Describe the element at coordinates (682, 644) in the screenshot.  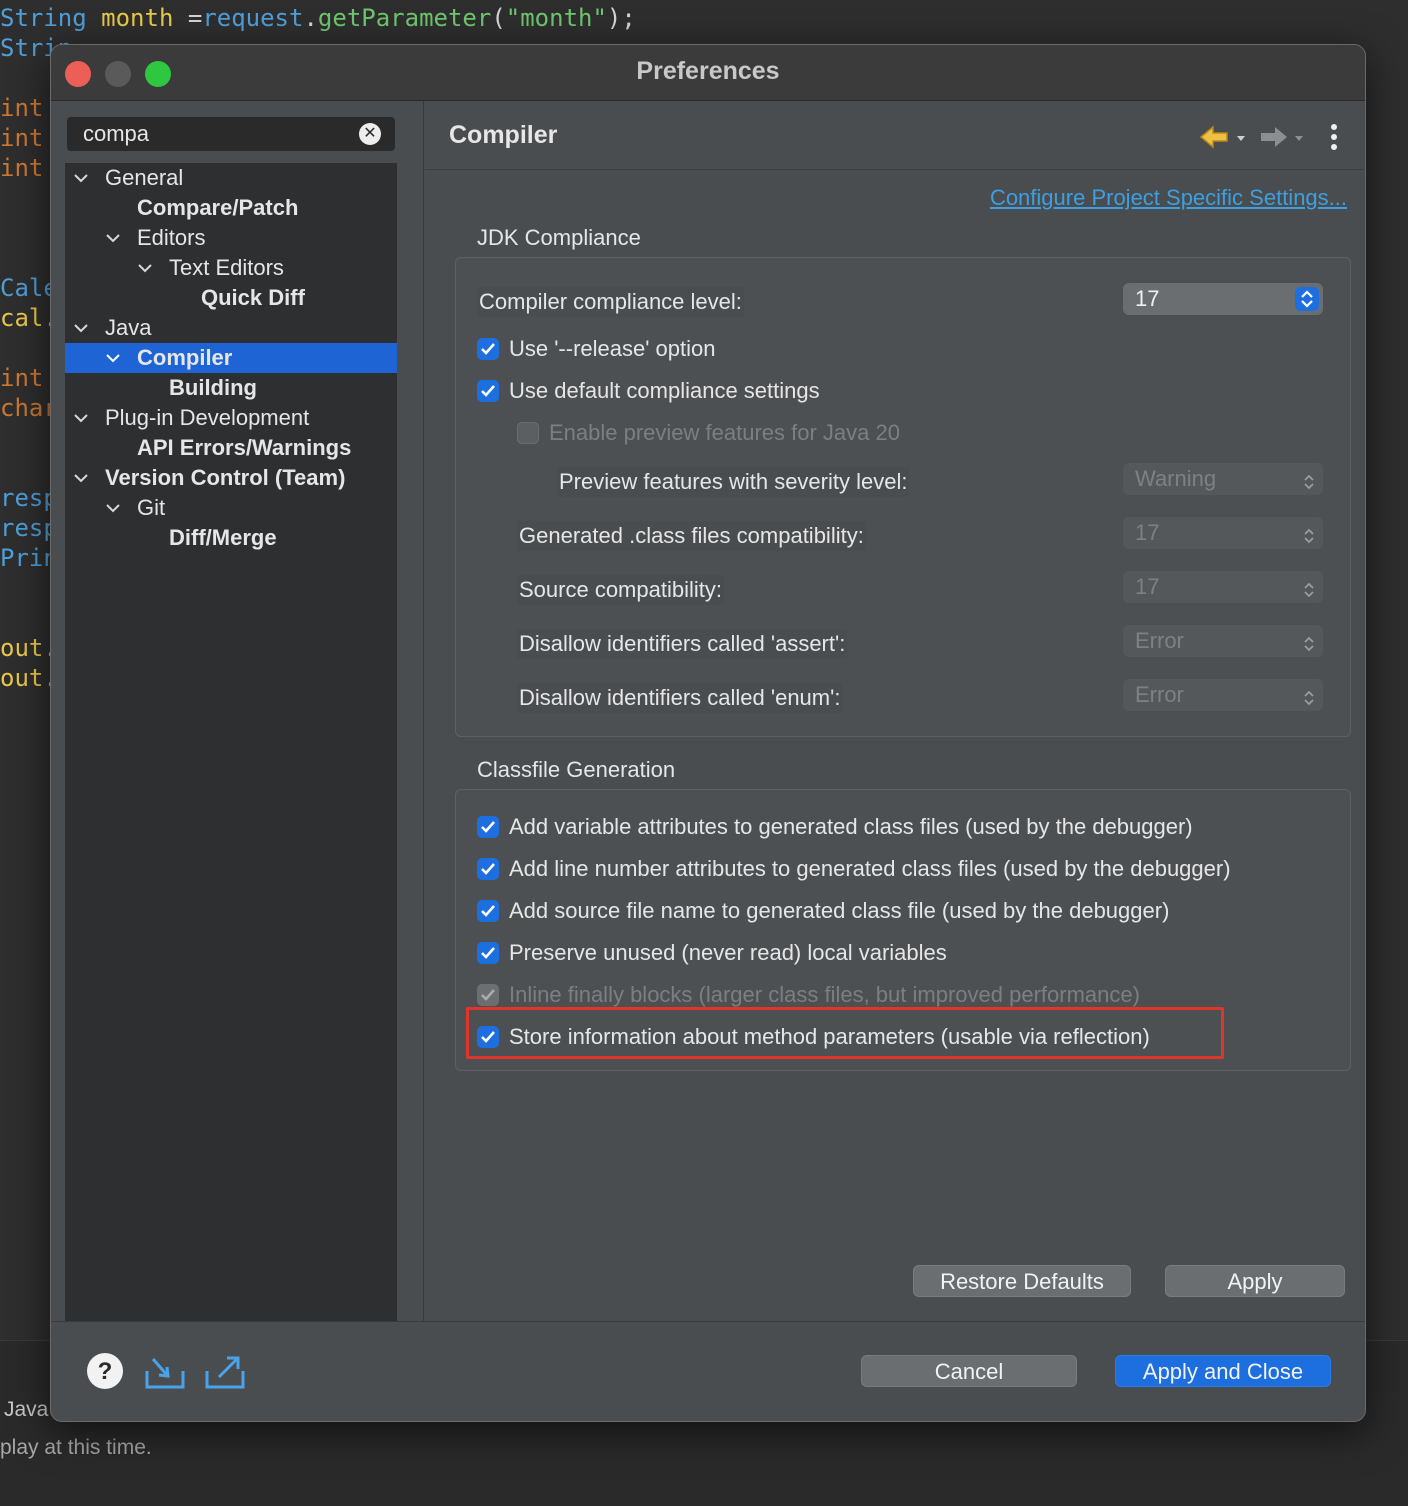
I see `assert-identifier-label: Disallow identifiers called 'assert':` at that location.